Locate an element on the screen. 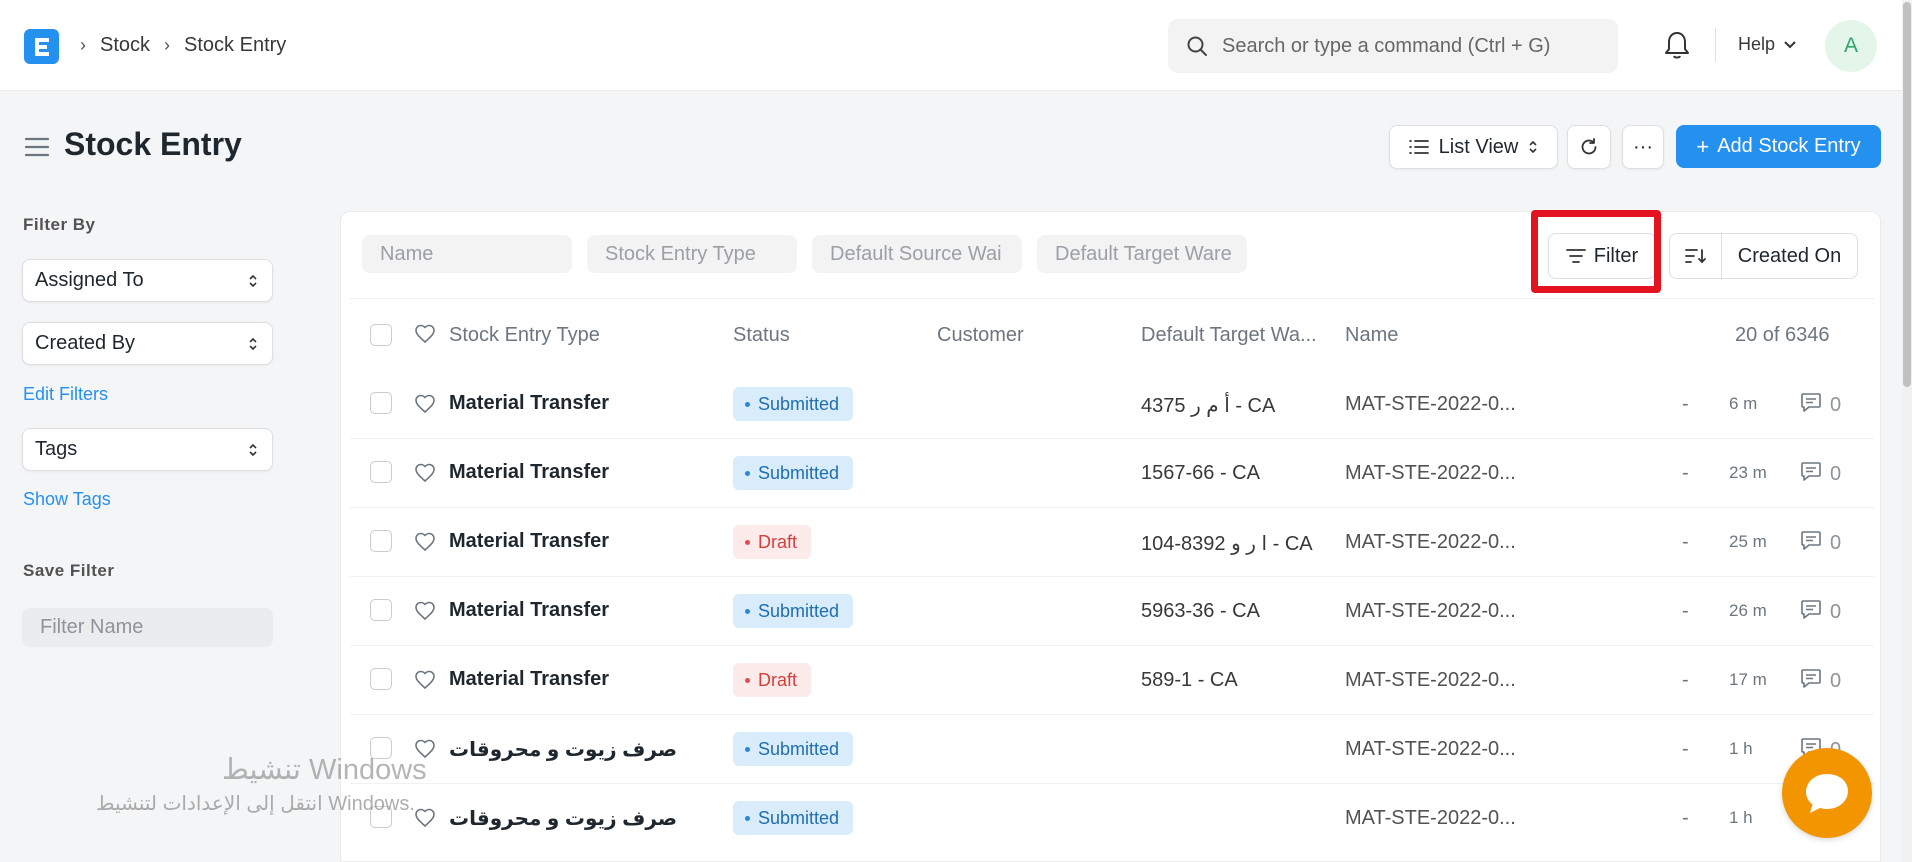  red-highlight-box is located at coordinates (1596, 251).